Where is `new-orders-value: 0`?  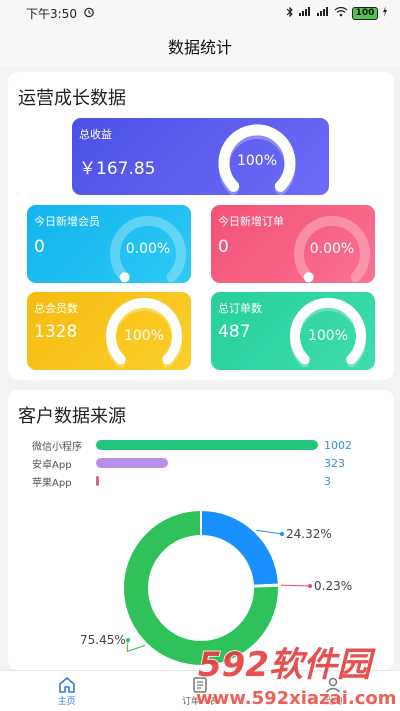 new-orders-value: 0 is located at coordinates (223, 247).